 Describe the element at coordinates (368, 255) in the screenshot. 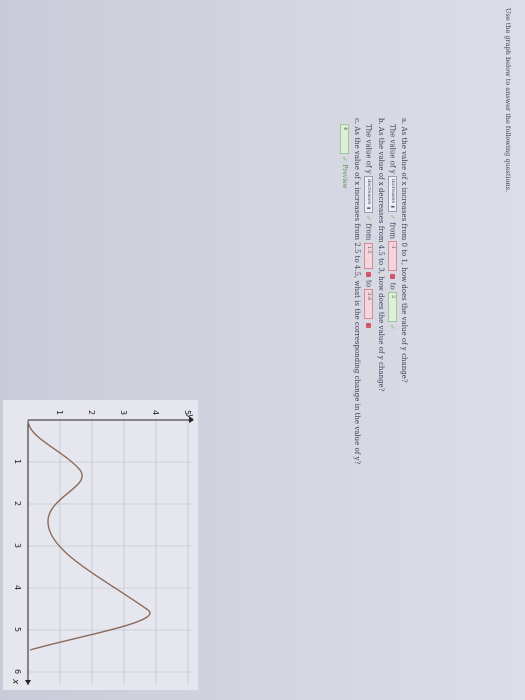

I see `question-b-from-input: 1.5` at that location.